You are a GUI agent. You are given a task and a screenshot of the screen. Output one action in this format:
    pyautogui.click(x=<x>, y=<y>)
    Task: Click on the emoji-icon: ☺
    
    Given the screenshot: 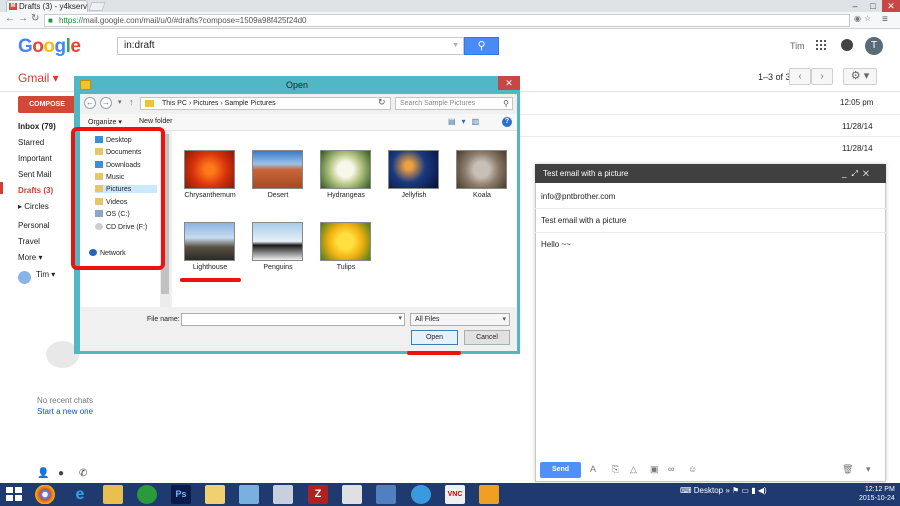 What is the action you would take?
    pyautogui.click(x=692, y=469)
    